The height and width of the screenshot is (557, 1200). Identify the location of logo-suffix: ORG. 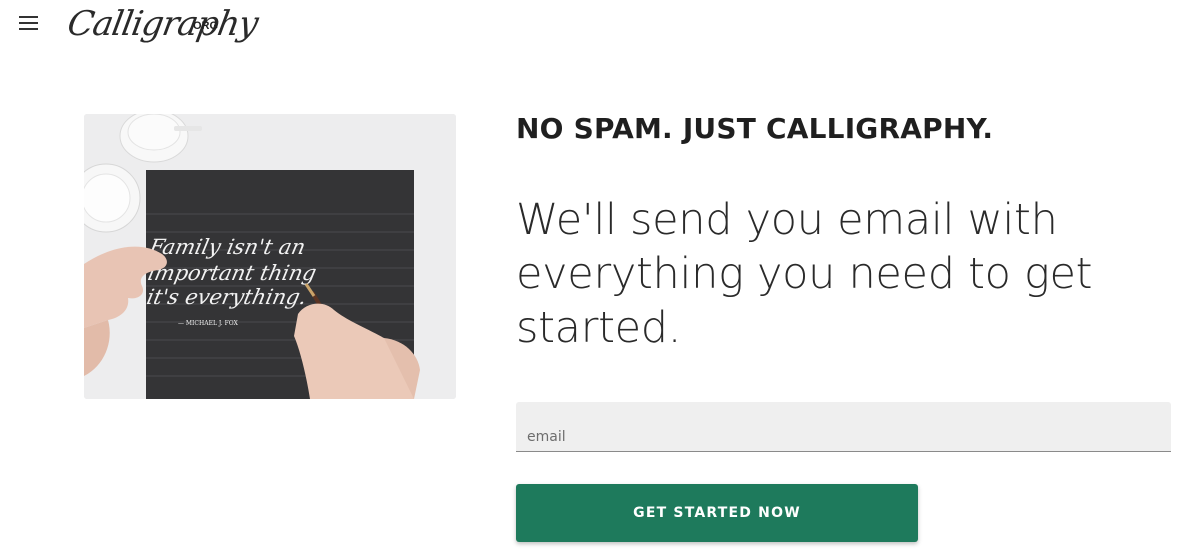
(206, 26).